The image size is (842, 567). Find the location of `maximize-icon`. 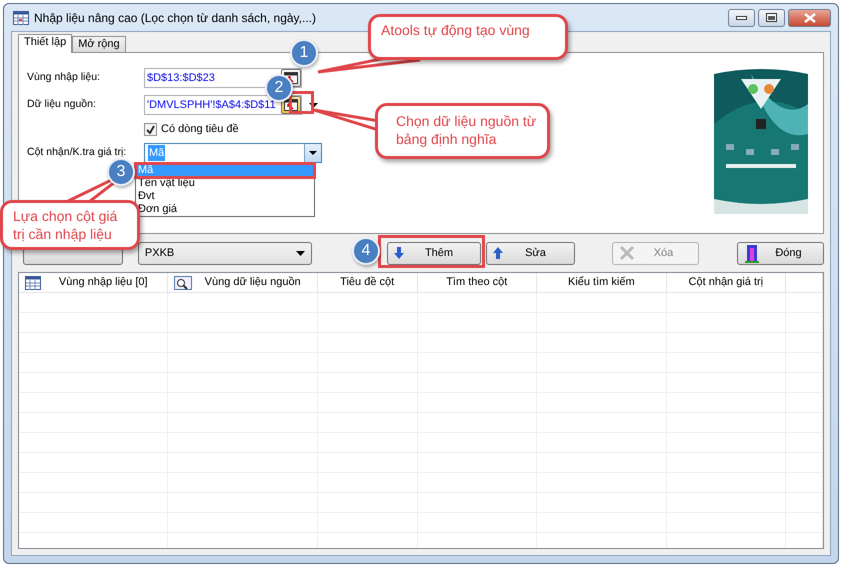

maximize-icon is located at coordinates (771, 17).